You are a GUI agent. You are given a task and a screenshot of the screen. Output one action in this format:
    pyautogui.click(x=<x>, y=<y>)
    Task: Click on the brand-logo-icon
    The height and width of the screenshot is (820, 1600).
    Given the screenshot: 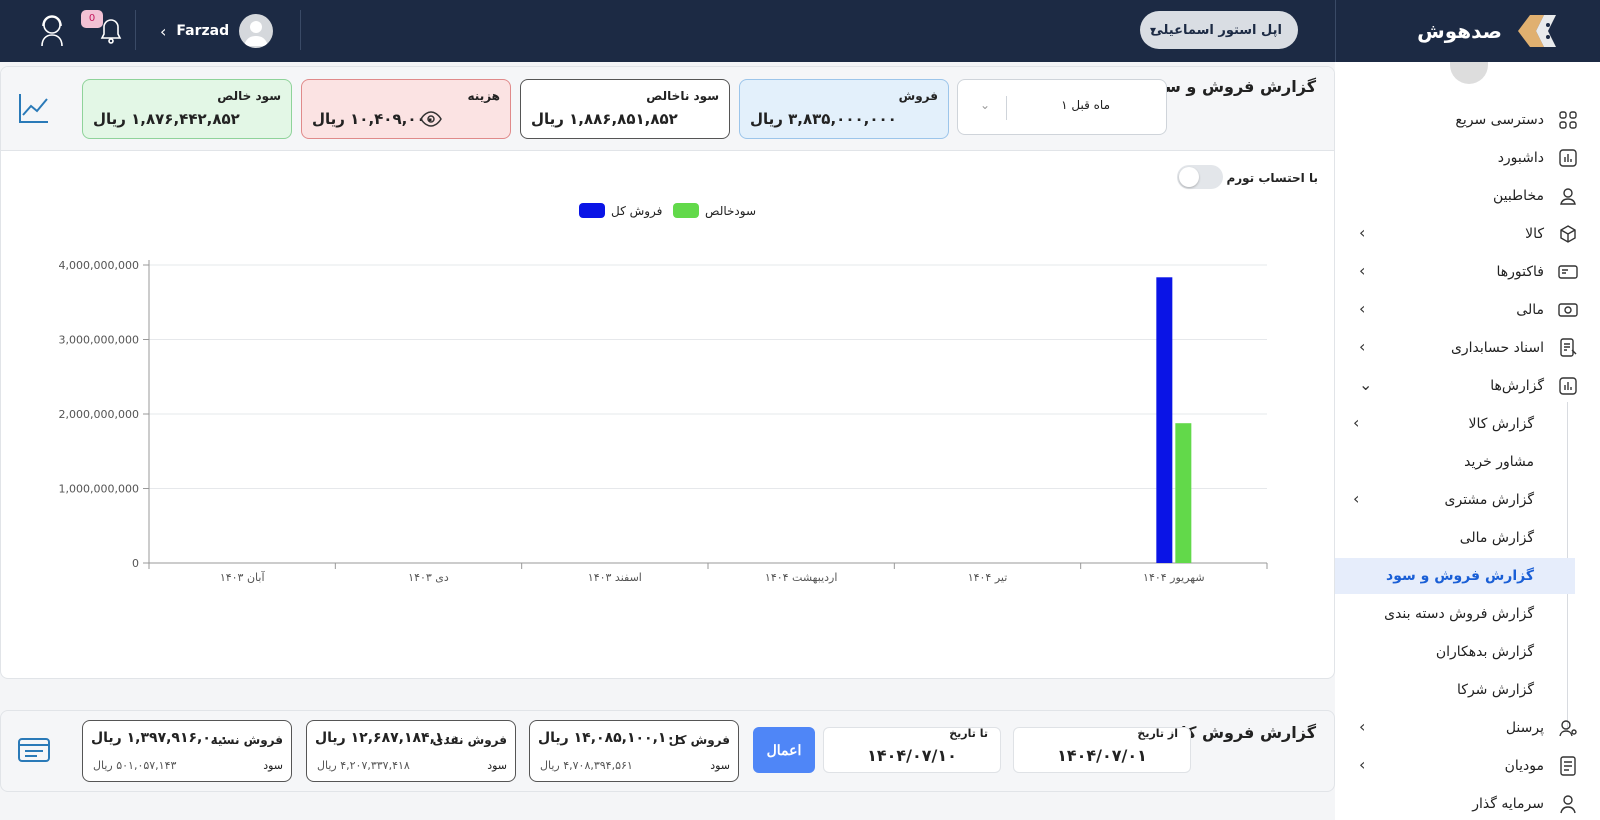 What is the action you would take?
    pyautogui.click(x=1537, y=31)
    